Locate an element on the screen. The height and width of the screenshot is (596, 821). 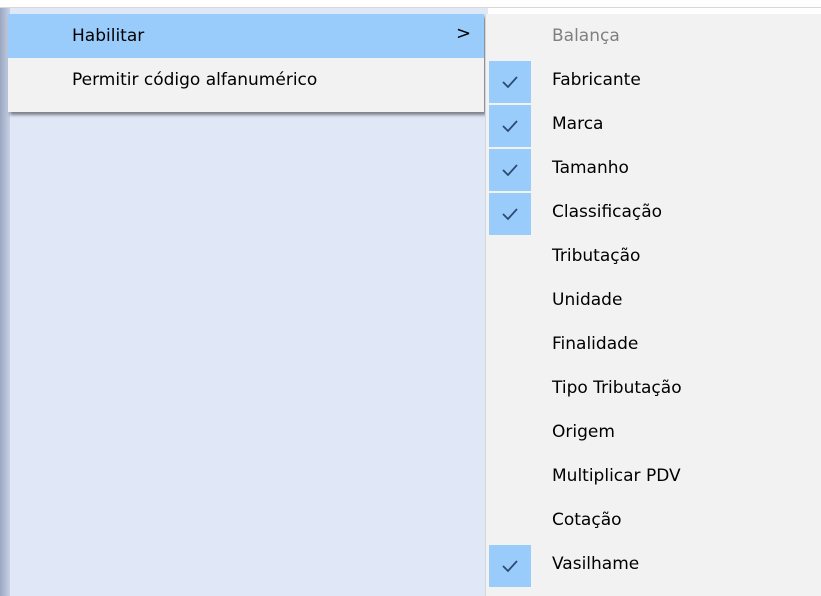
submenu-item-label: Finalidade is located at coordinates (595, 344).